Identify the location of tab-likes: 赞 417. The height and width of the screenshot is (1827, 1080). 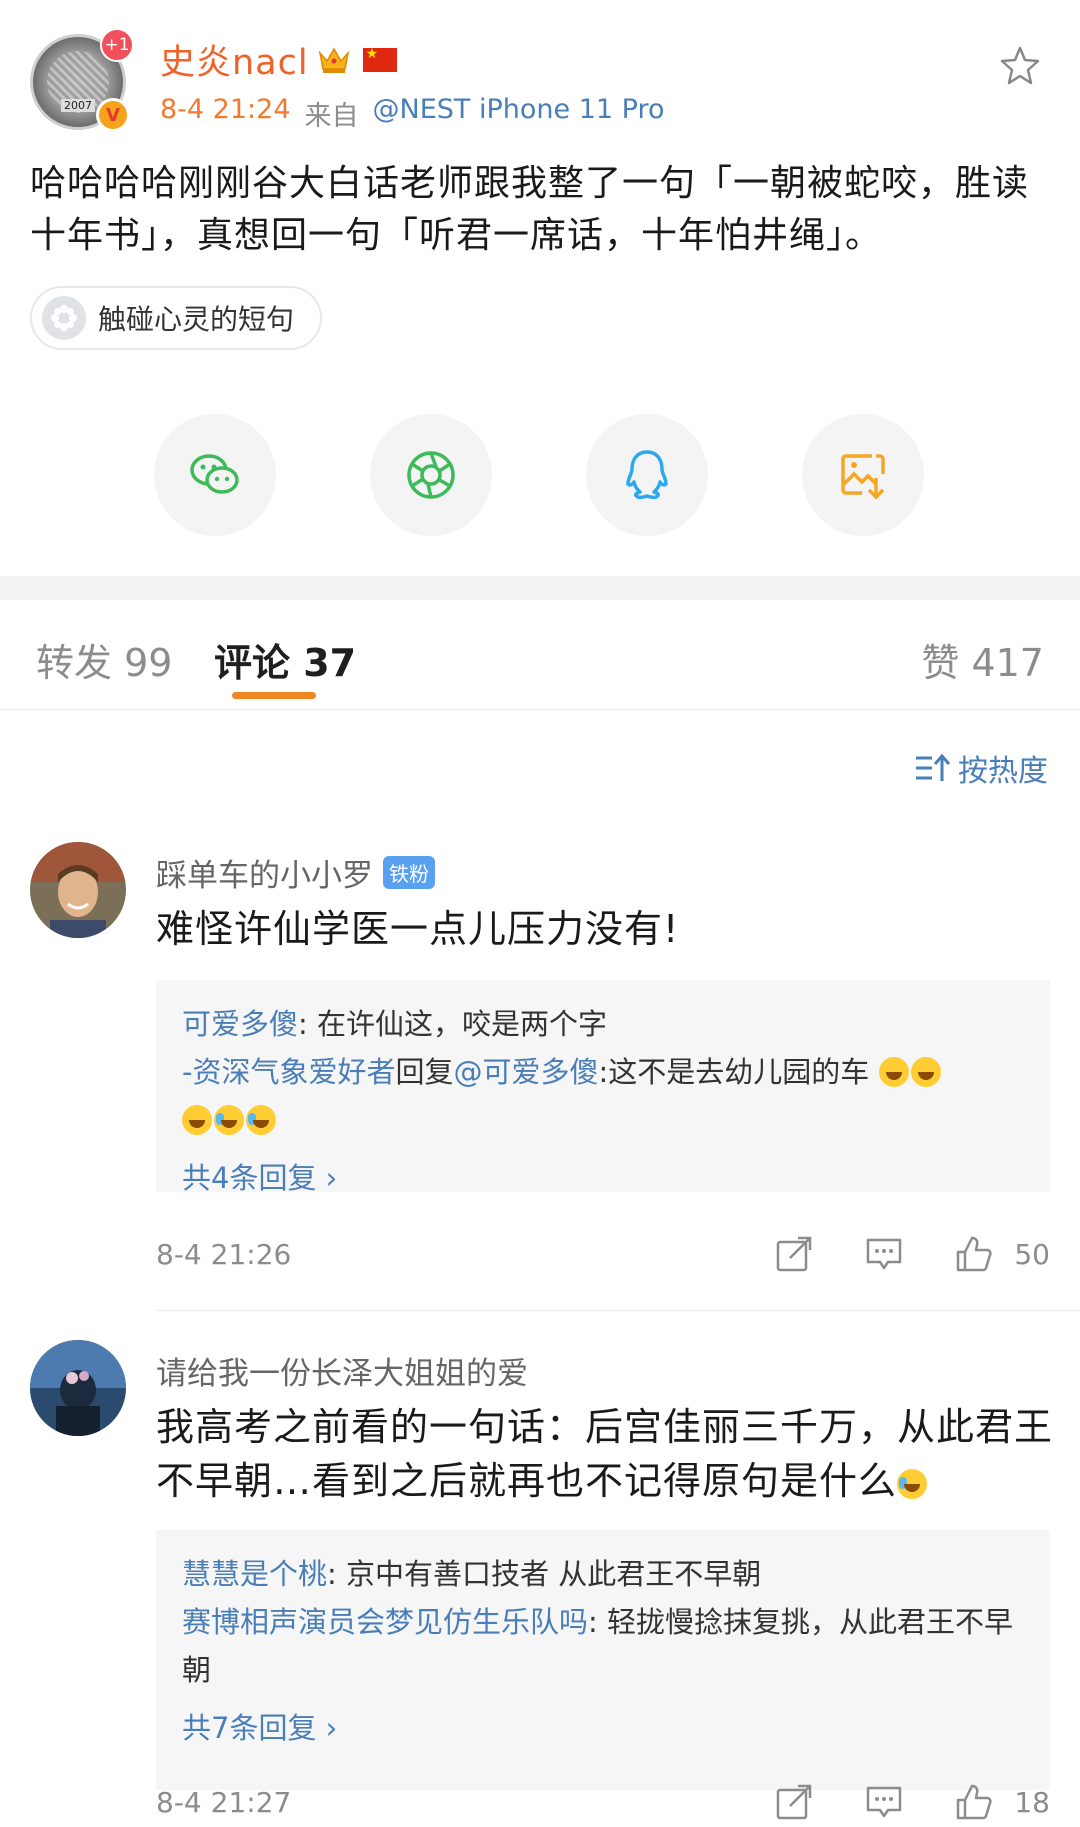
(982, 659).